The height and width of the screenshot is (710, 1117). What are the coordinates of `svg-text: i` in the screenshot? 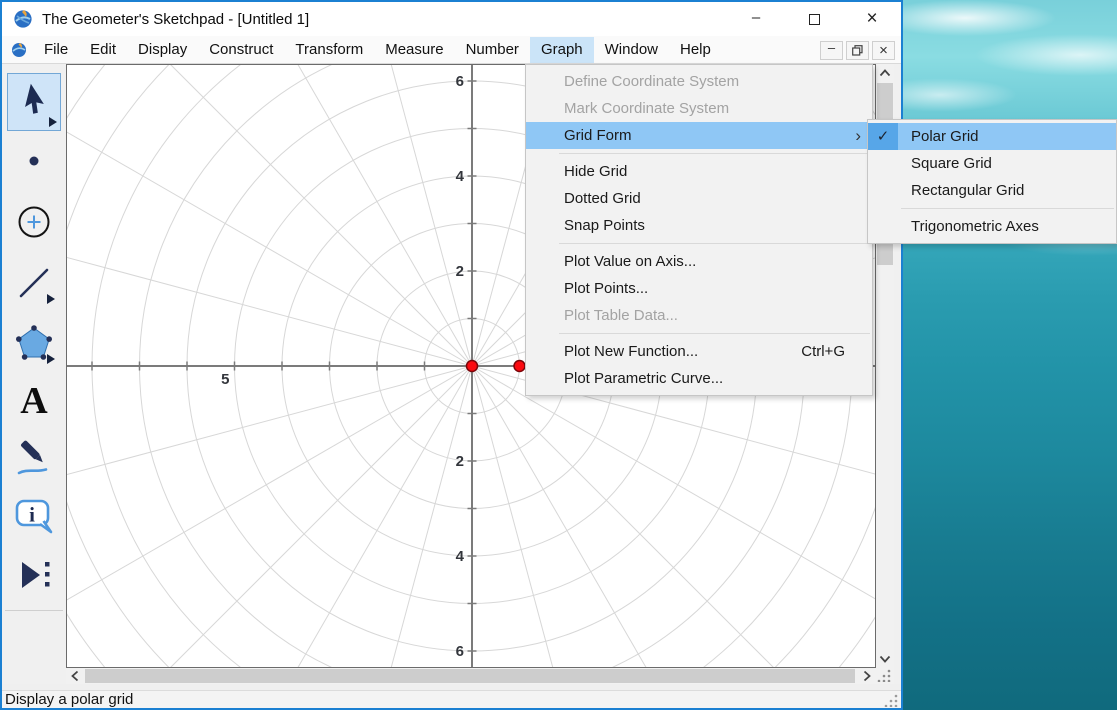 It's located at (32, 515).